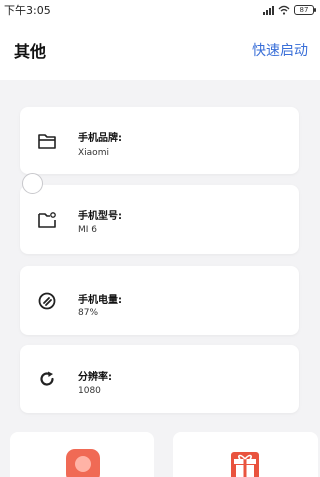 The height and width of the screenshot is (477, 320). I want to click on refresh-icon, so click(47, 379).